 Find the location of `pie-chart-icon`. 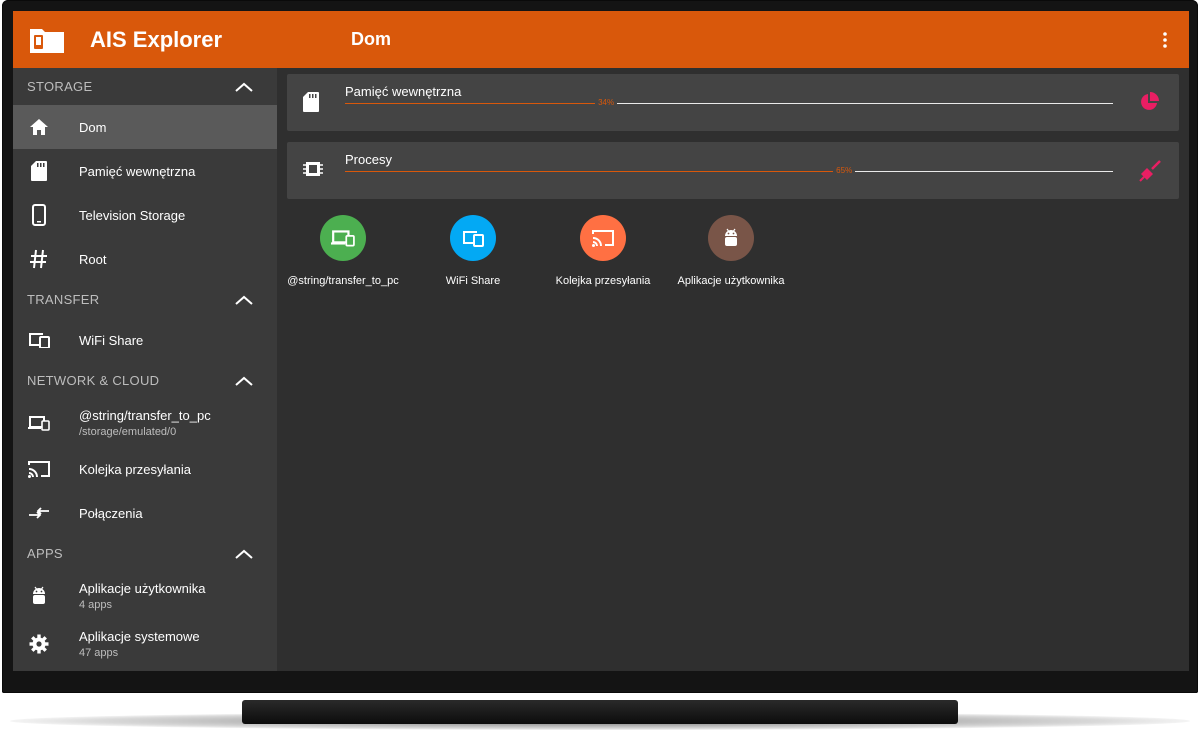

pie-chart-icon is located at coordinates (1150, 103).